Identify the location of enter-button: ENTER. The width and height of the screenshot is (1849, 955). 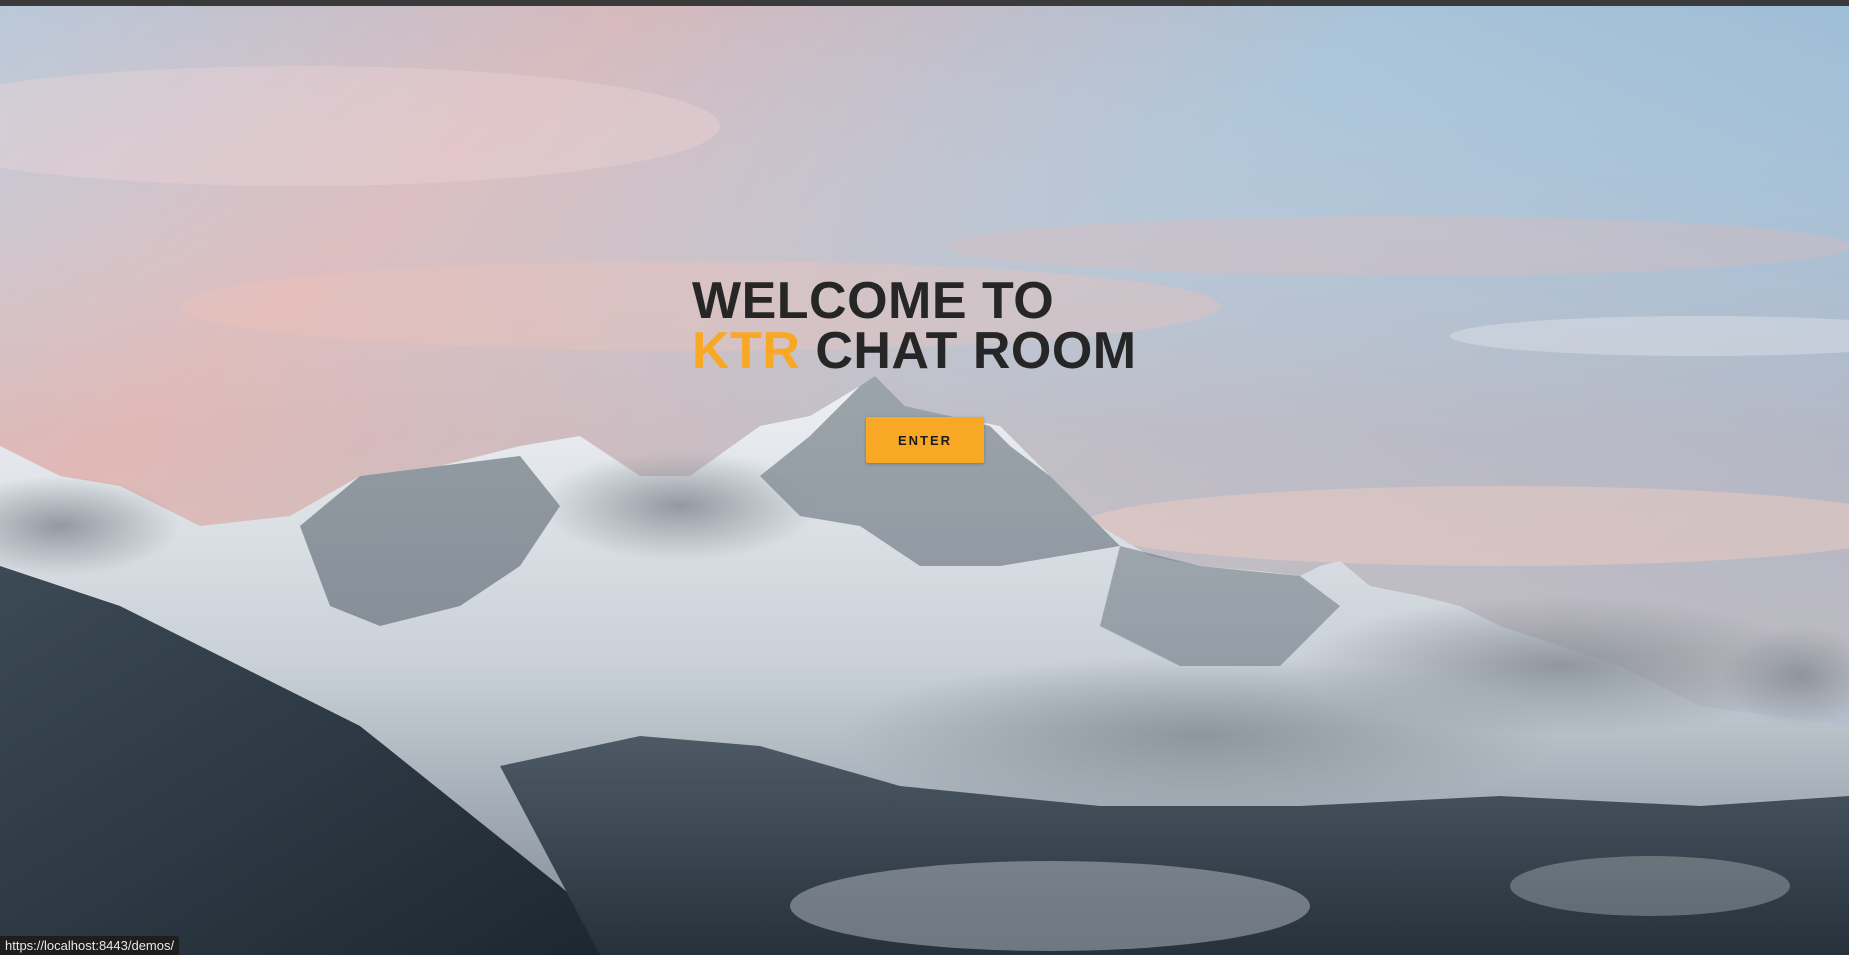
(925, 440).